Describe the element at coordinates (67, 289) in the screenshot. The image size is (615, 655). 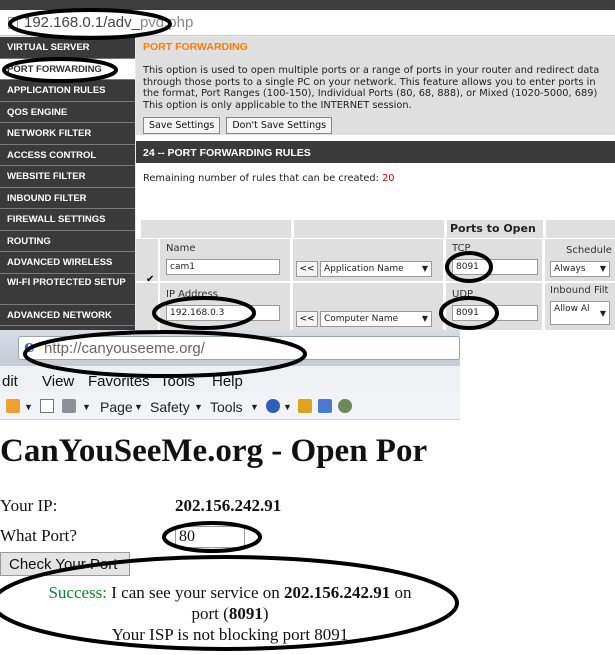
I see `sidebar-item-wifi-protected-setup: WI-FI PROTECTED SETUP` at that location.